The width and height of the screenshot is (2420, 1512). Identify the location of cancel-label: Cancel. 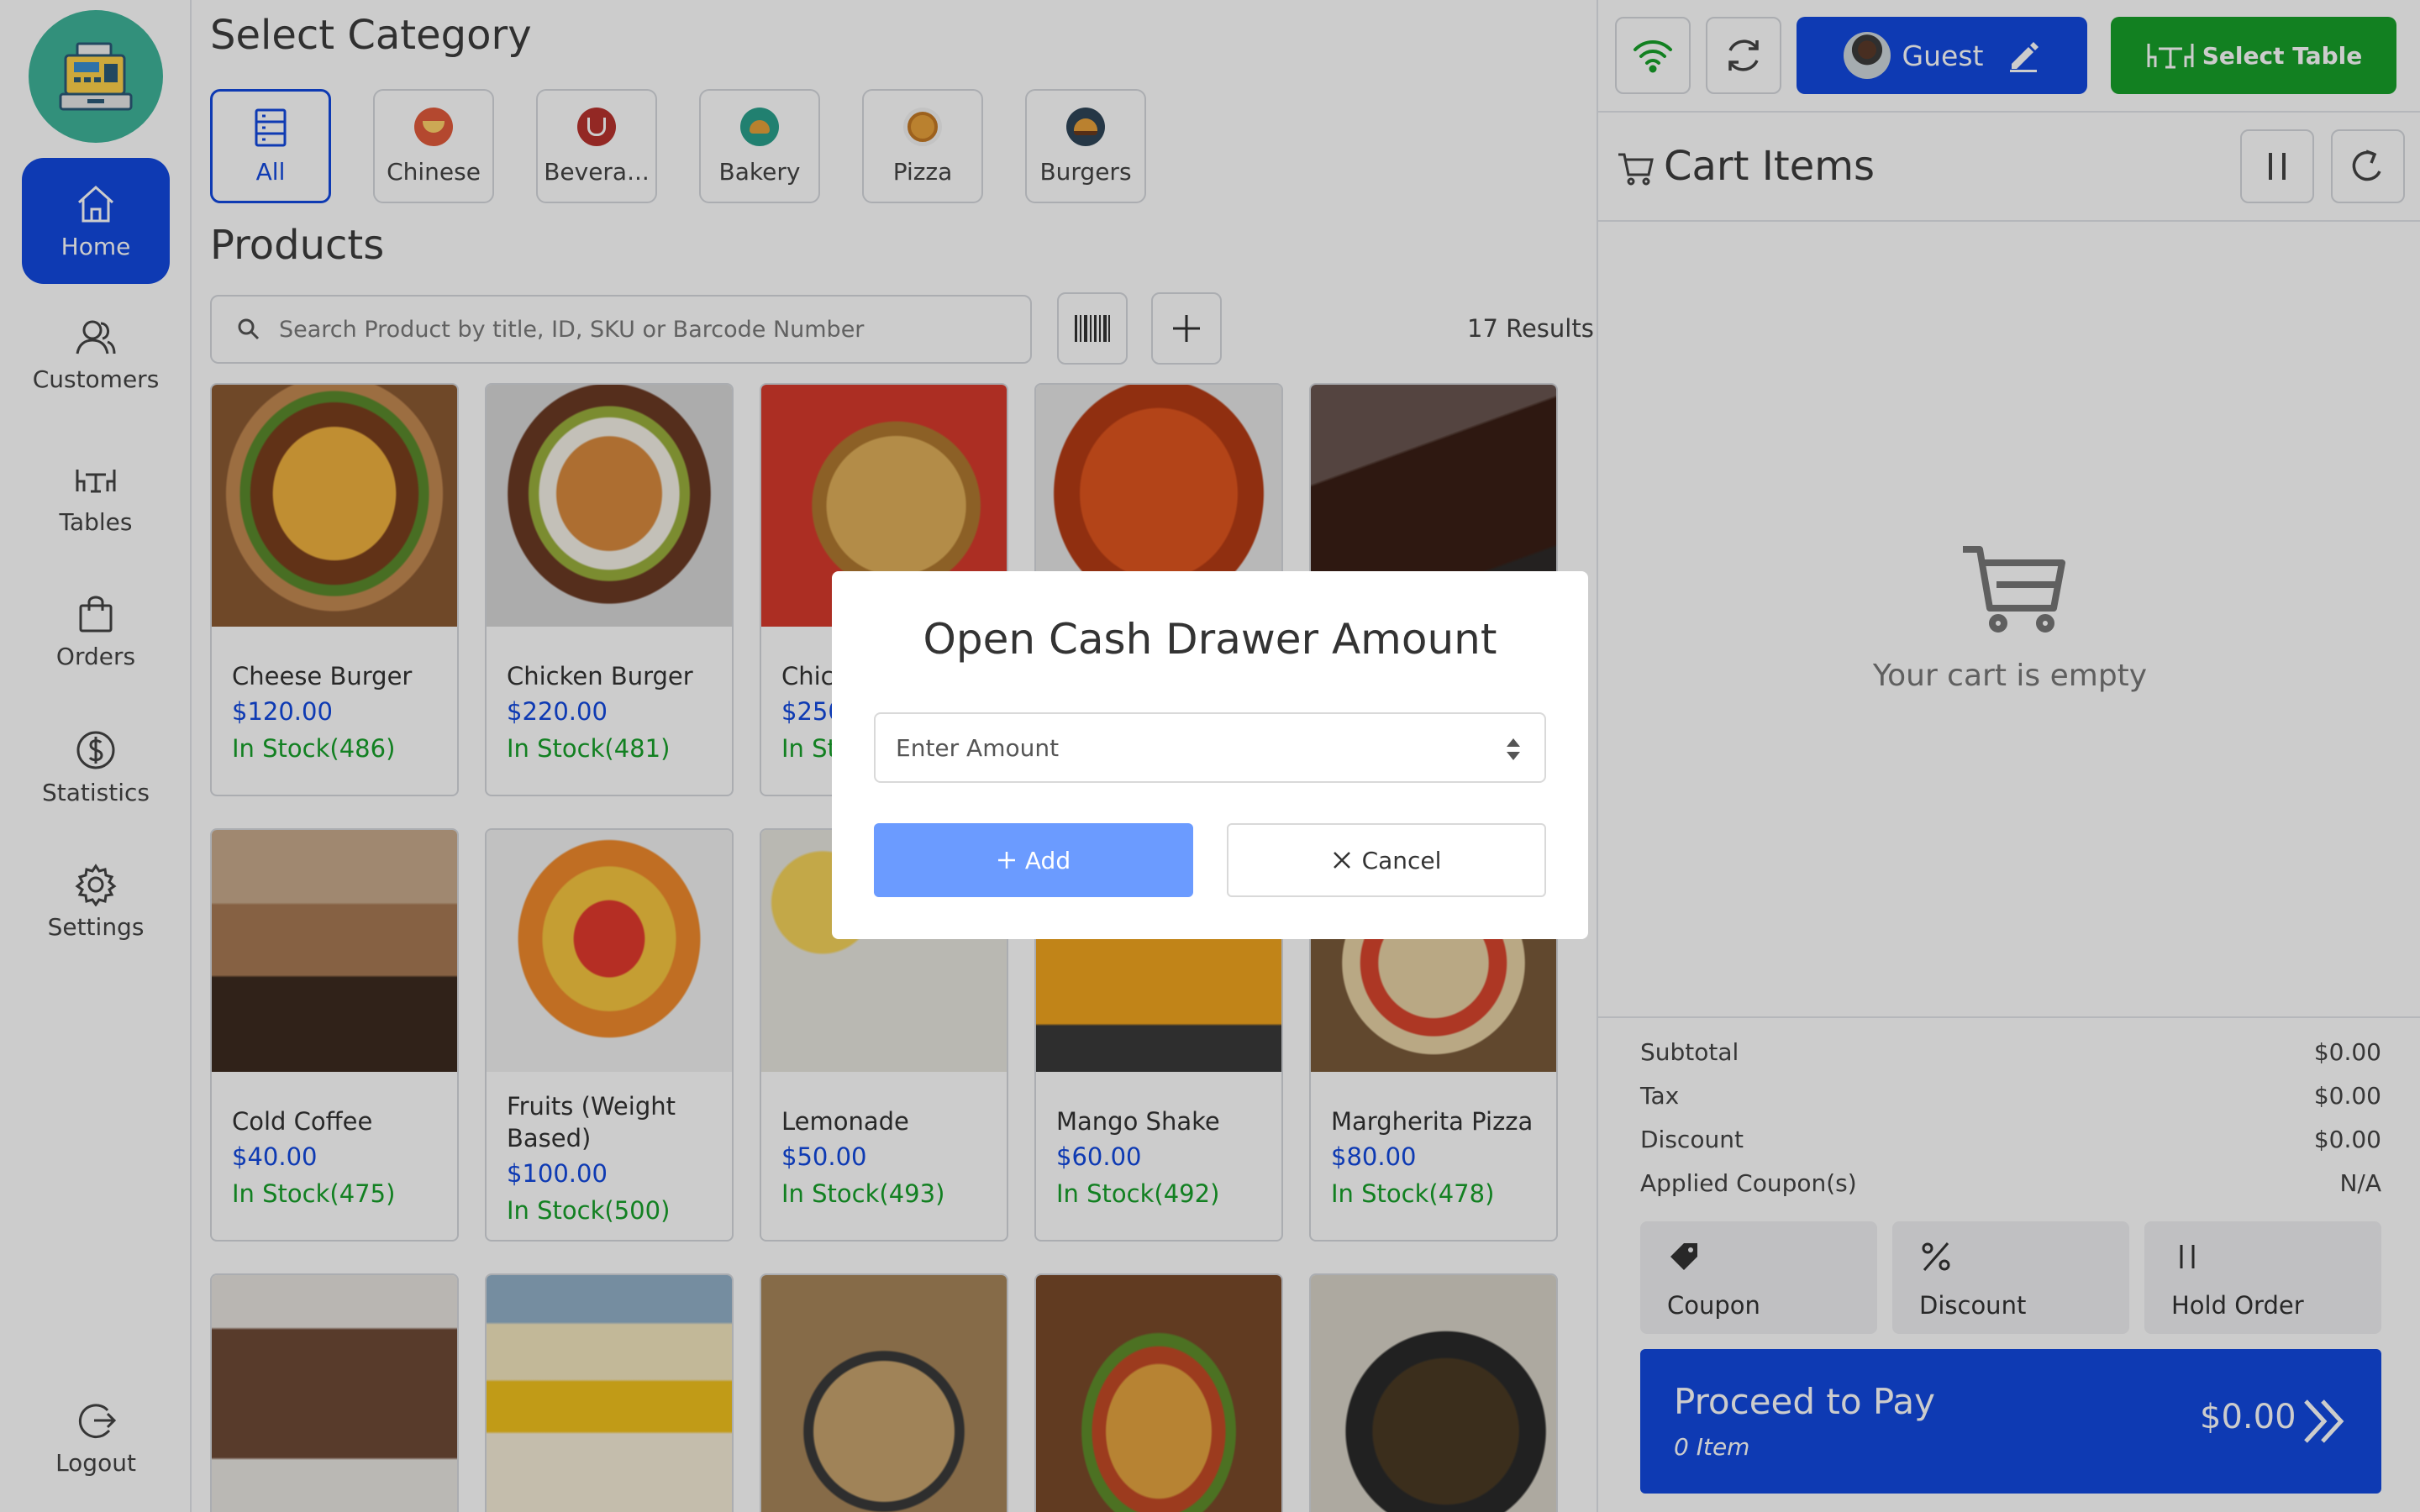
(1402, 860).